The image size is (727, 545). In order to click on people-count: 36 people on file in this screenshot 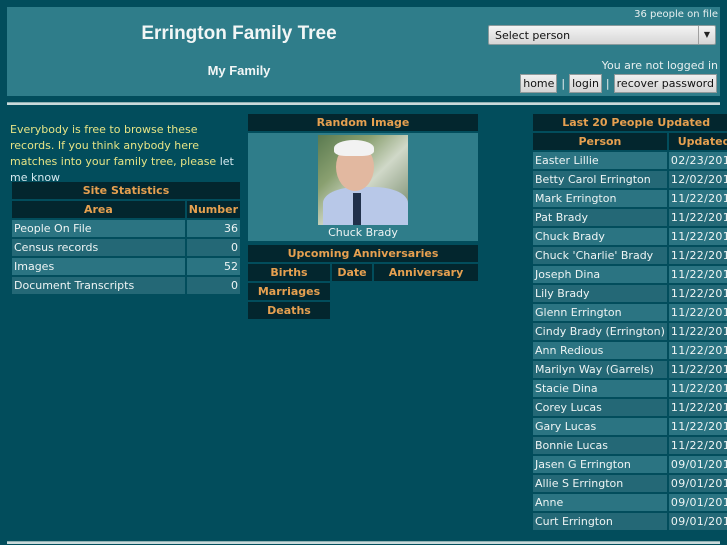, I will do `click(676, 14)`.